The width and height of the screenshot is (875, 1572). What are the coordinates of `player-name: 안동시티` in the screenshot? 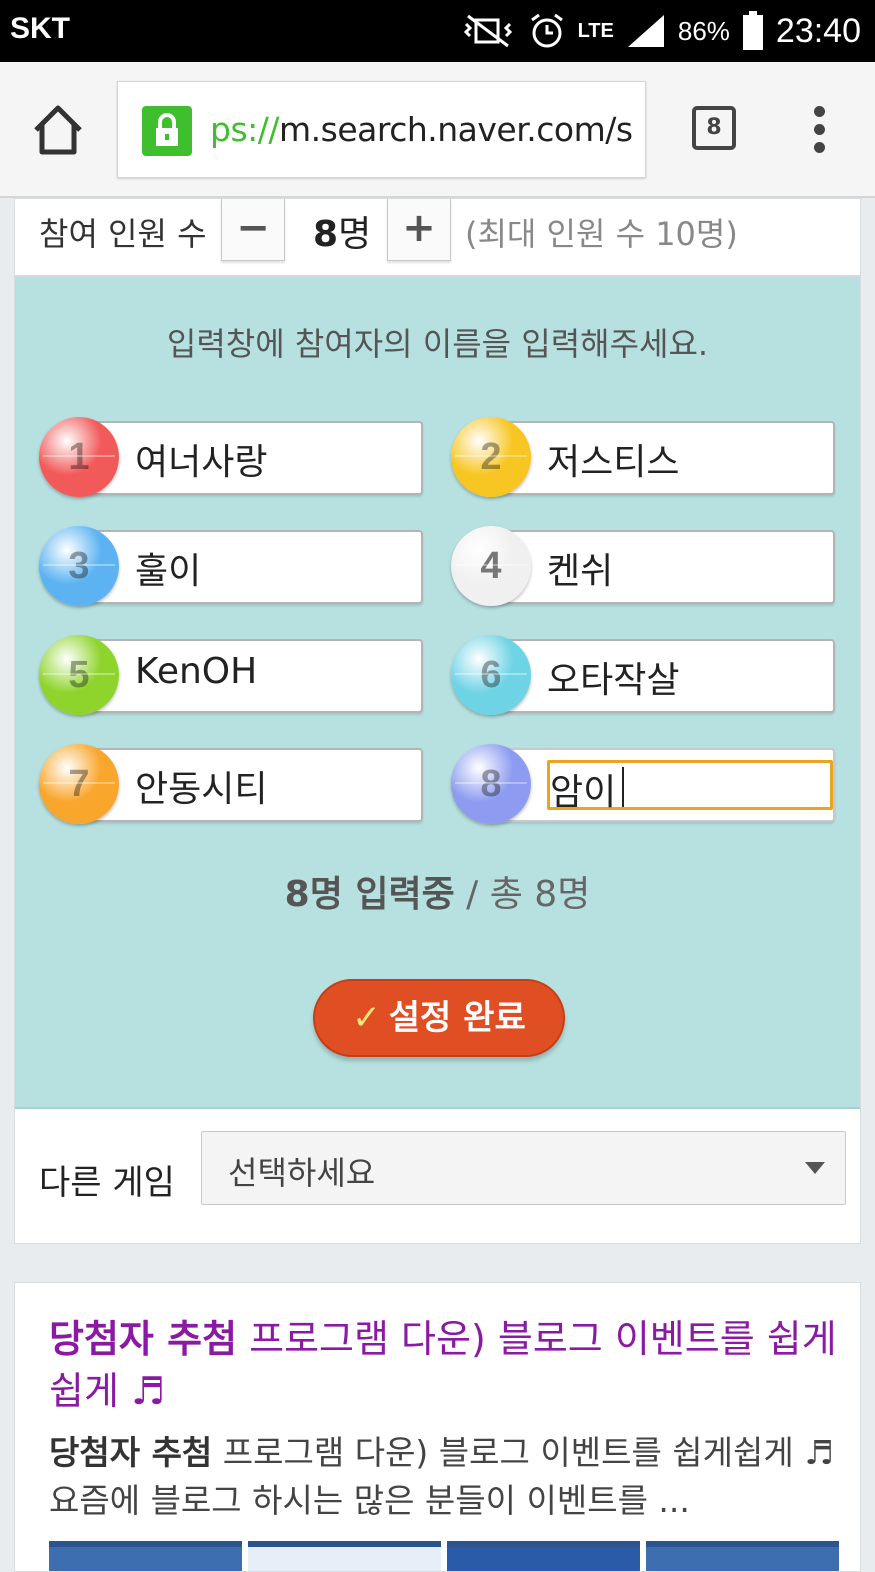 It's located at (201, 789).